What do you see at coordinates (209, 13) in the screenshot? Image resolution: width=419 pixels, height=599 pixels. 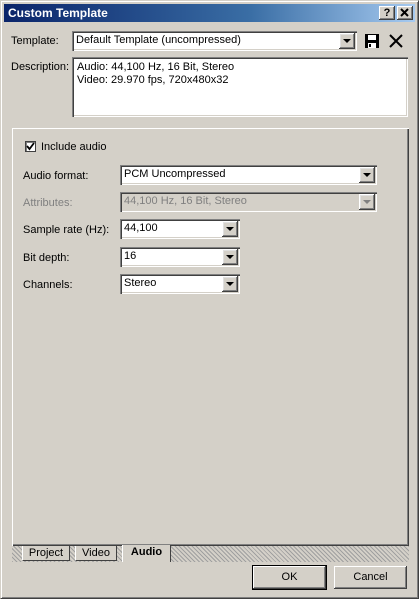 I see `title-bar: Custom Template ?` at bounding box center [209, 13].